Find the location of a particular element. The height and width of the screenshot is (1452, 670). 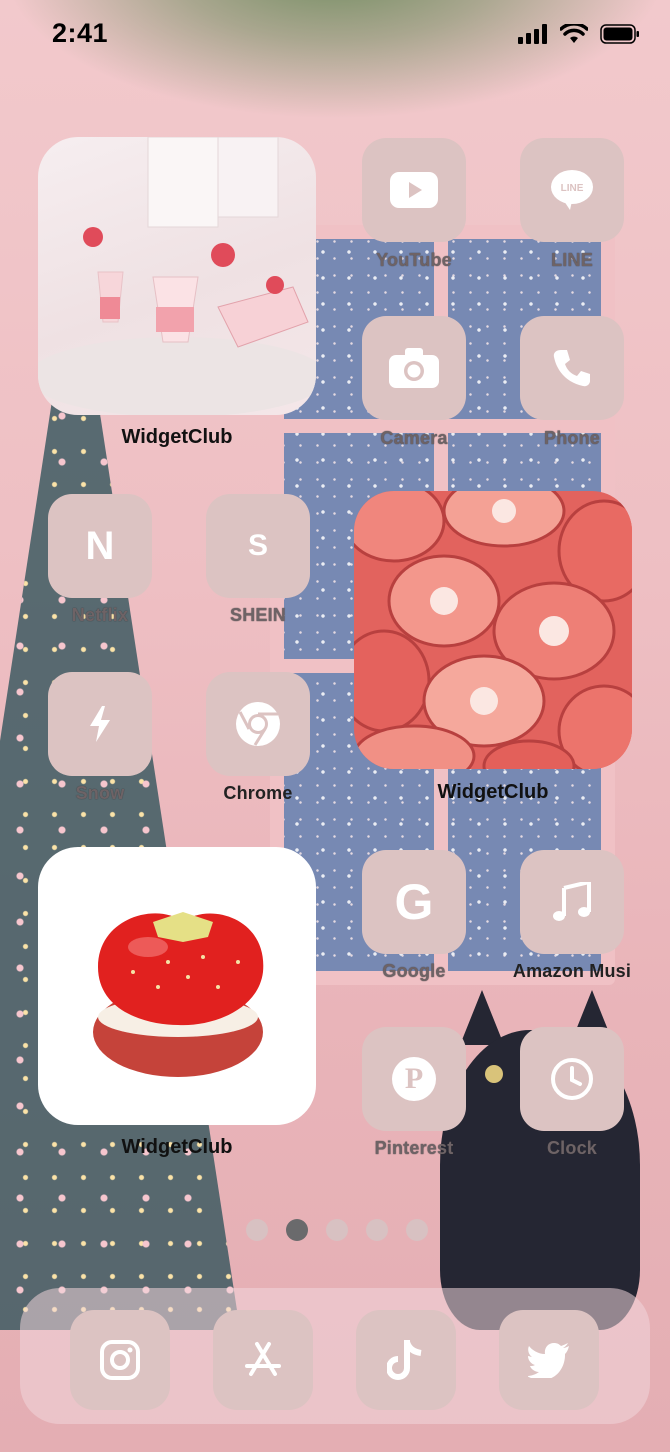

app-store-icon is located at coordinates (263, 1359).